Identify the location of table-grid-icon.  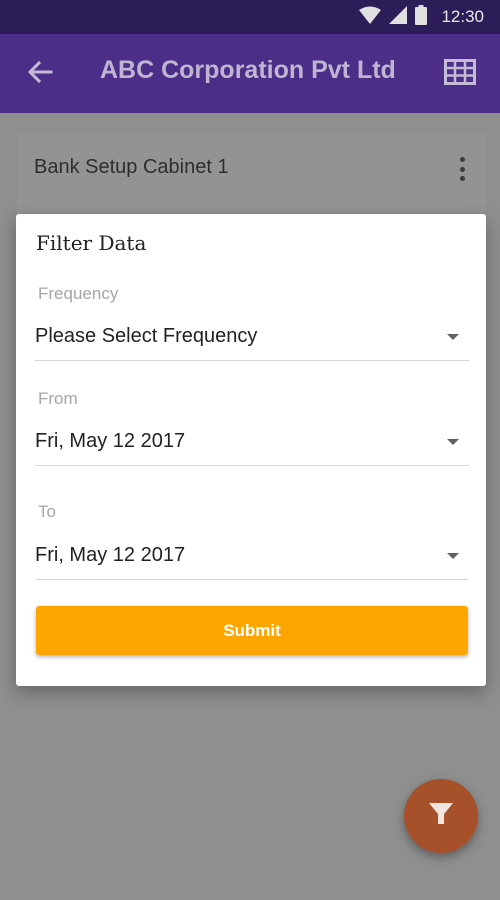
(460, 74).